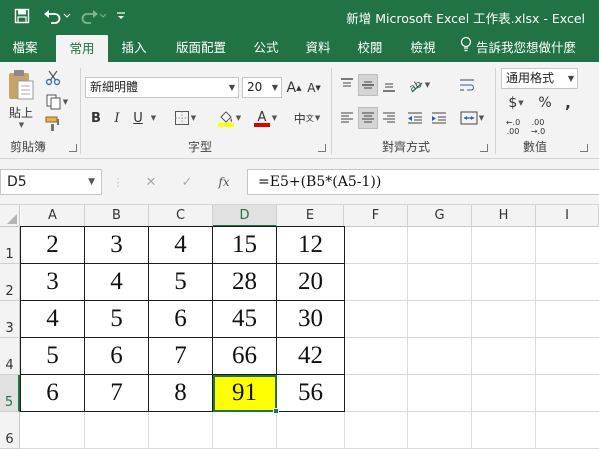 The height and width of the screenshot is (449, 599). Describe the element at coordinates (52, 319) in the screenshot. I see `cell-a3: 4` at that location.